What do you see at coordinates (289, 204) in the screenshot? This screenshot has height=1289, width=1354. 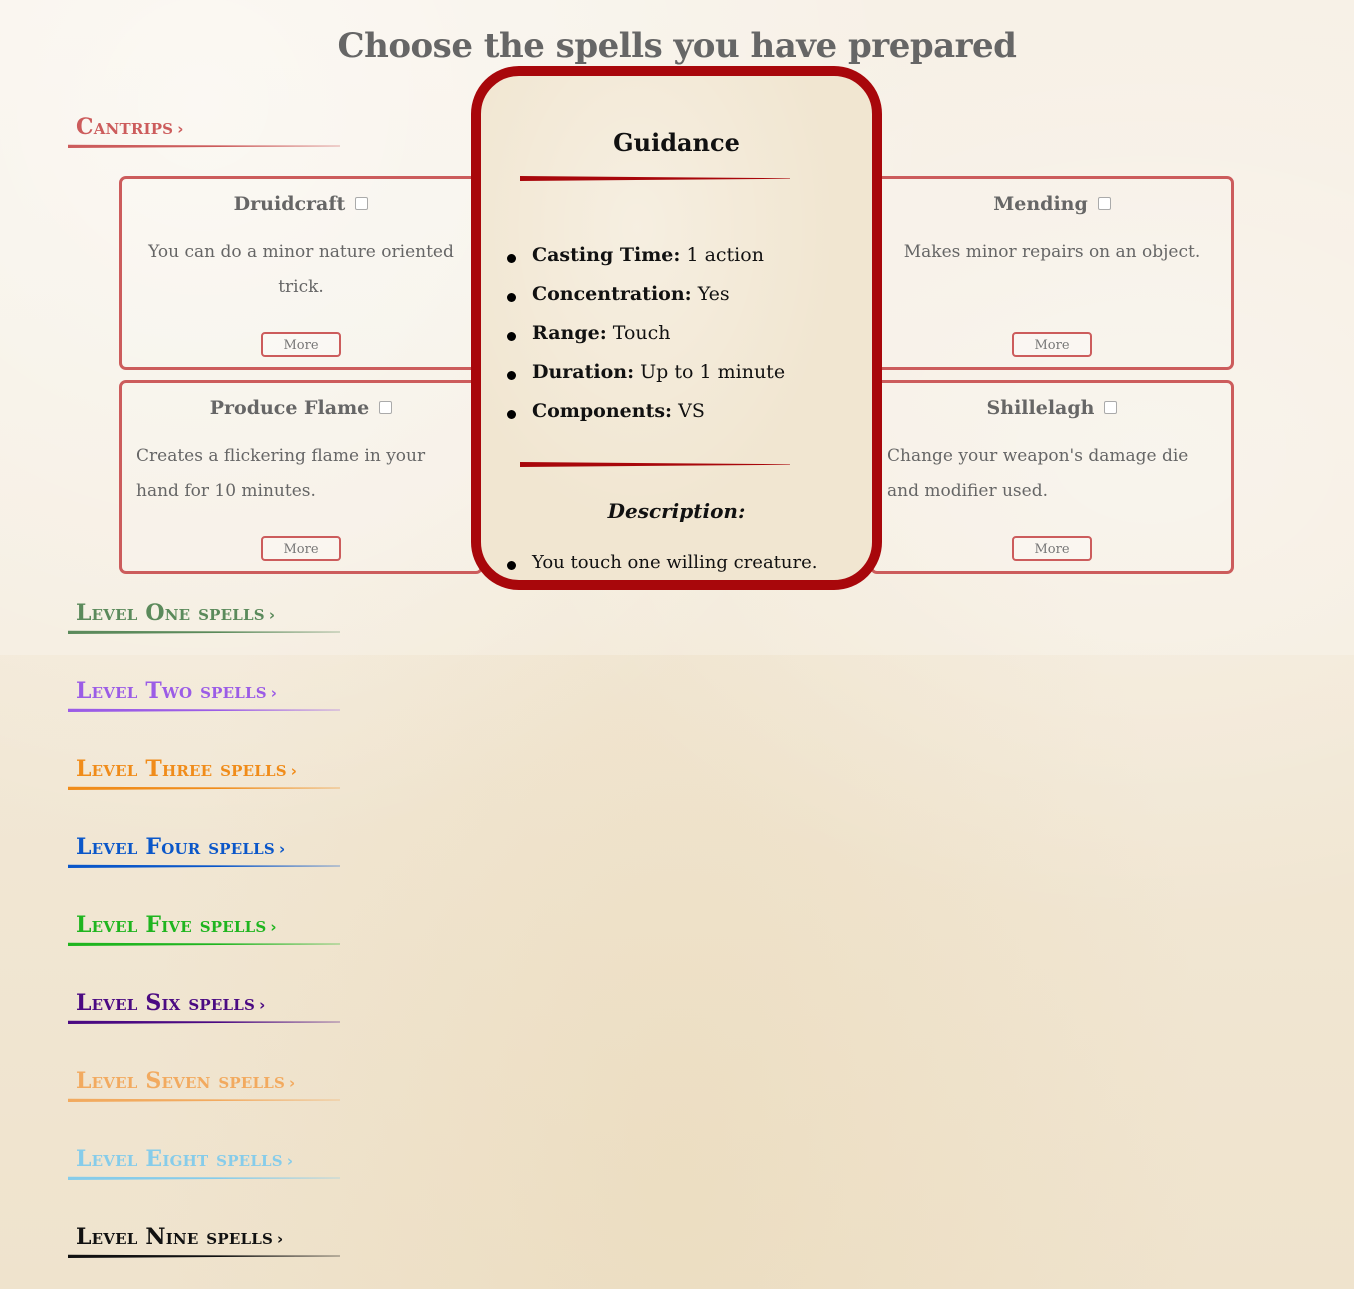 I see `spell-name: Druidcraft` at bounding box center [289, 204].